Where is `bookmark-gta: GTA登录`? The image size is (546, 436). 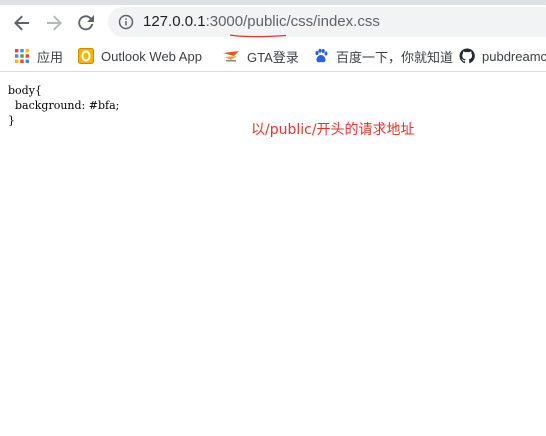 bookmark-gta: GTA登录 is located at coordinates (260, 56).